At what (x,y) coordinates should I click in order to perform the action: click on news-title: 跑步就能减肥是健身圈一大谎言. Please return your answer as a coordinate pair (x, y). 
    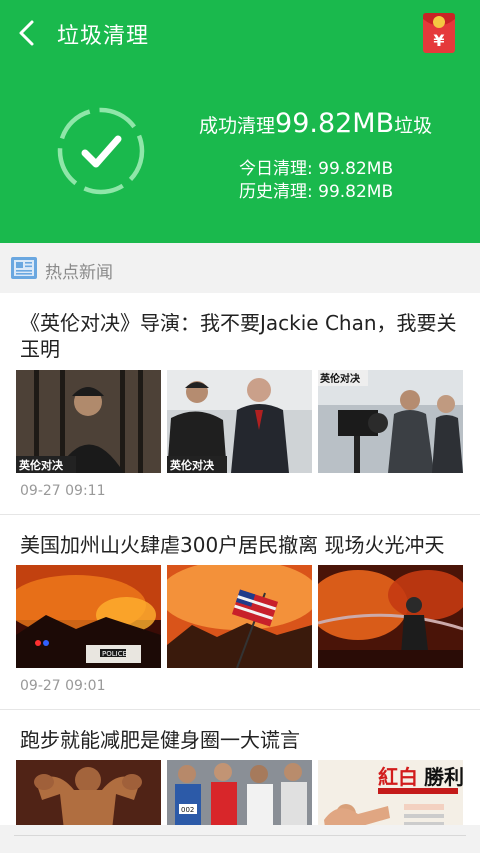
    Looking at the image, I should click on (160, 740).